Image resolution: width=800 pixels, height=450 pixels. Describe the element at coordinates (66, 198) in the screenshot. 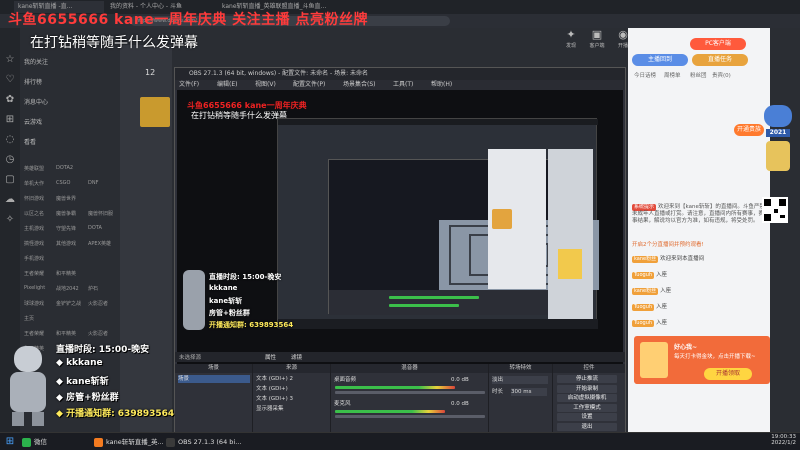

I see `category-link: 魔兽世界` at that location.